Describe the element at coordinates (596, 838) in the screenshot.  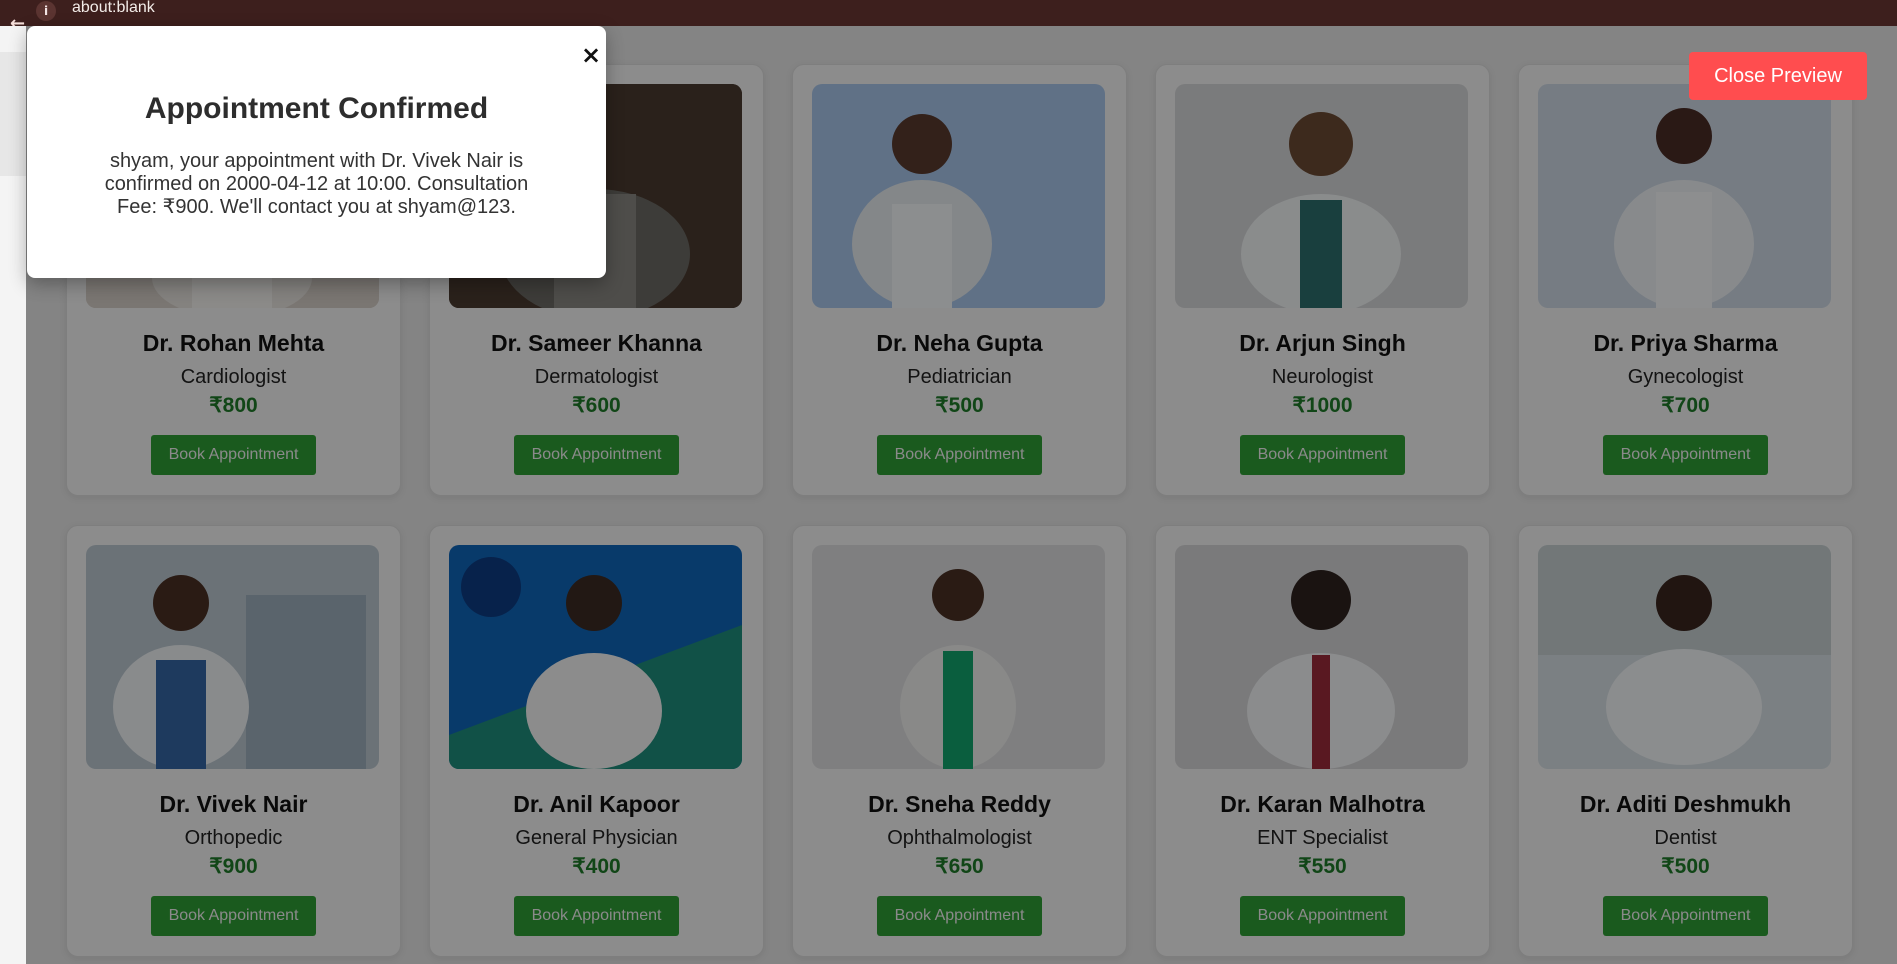
I see `doctor-specialty: General Physician` at that location.